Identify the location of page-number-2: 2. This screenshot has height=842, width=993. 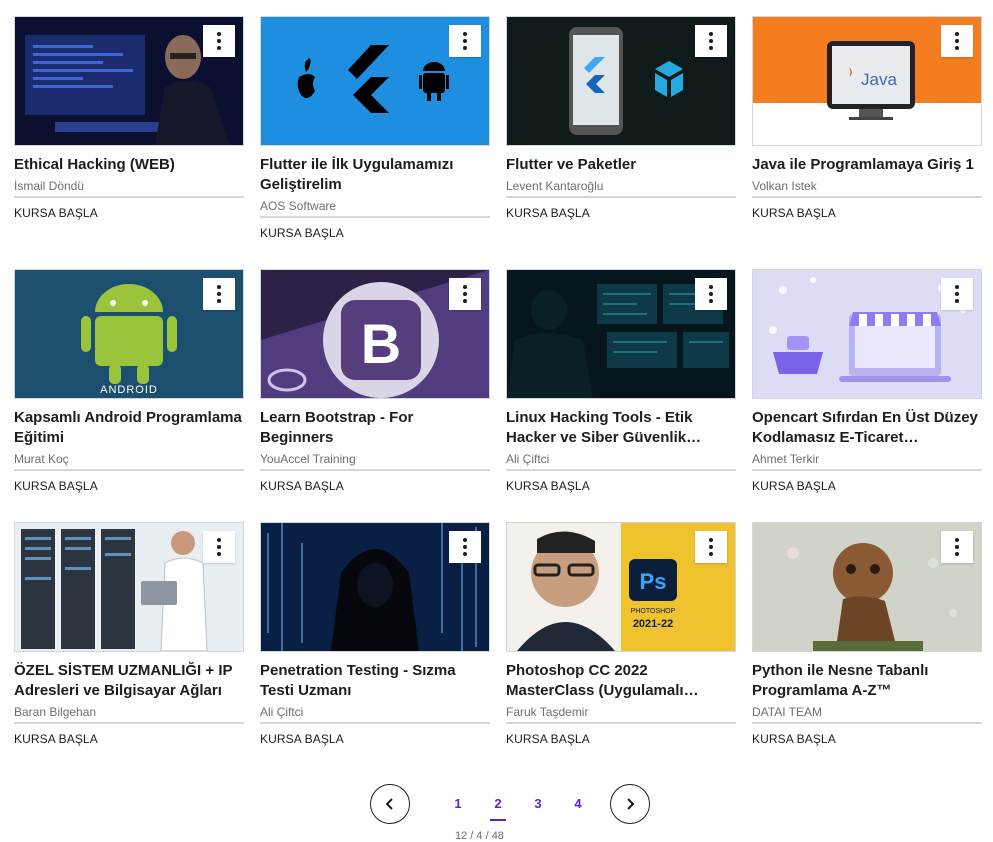
(498, 804).